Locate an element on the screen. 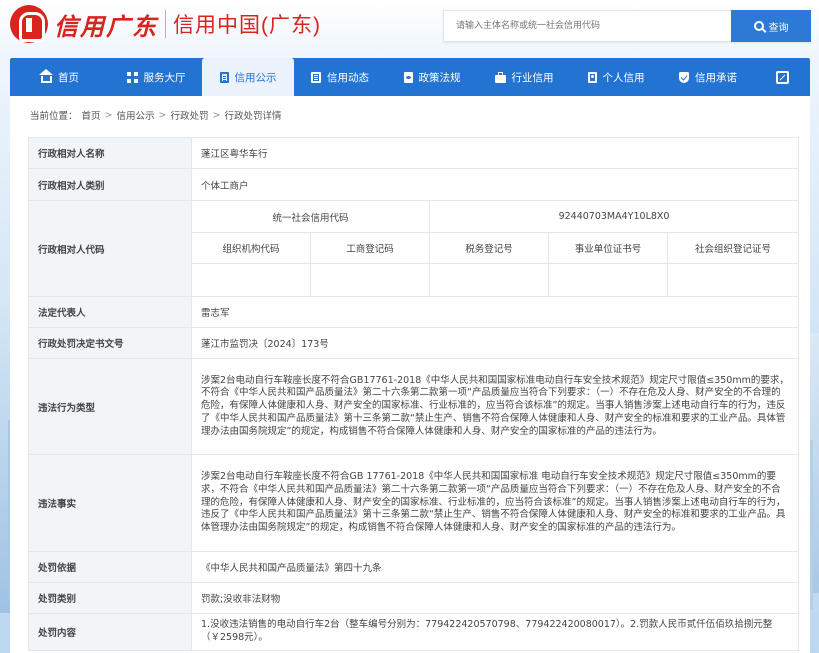 The height and width of the screenshot is (653, 819). header-org-code: 组织机构代码 is located at coordinates (251, 248).